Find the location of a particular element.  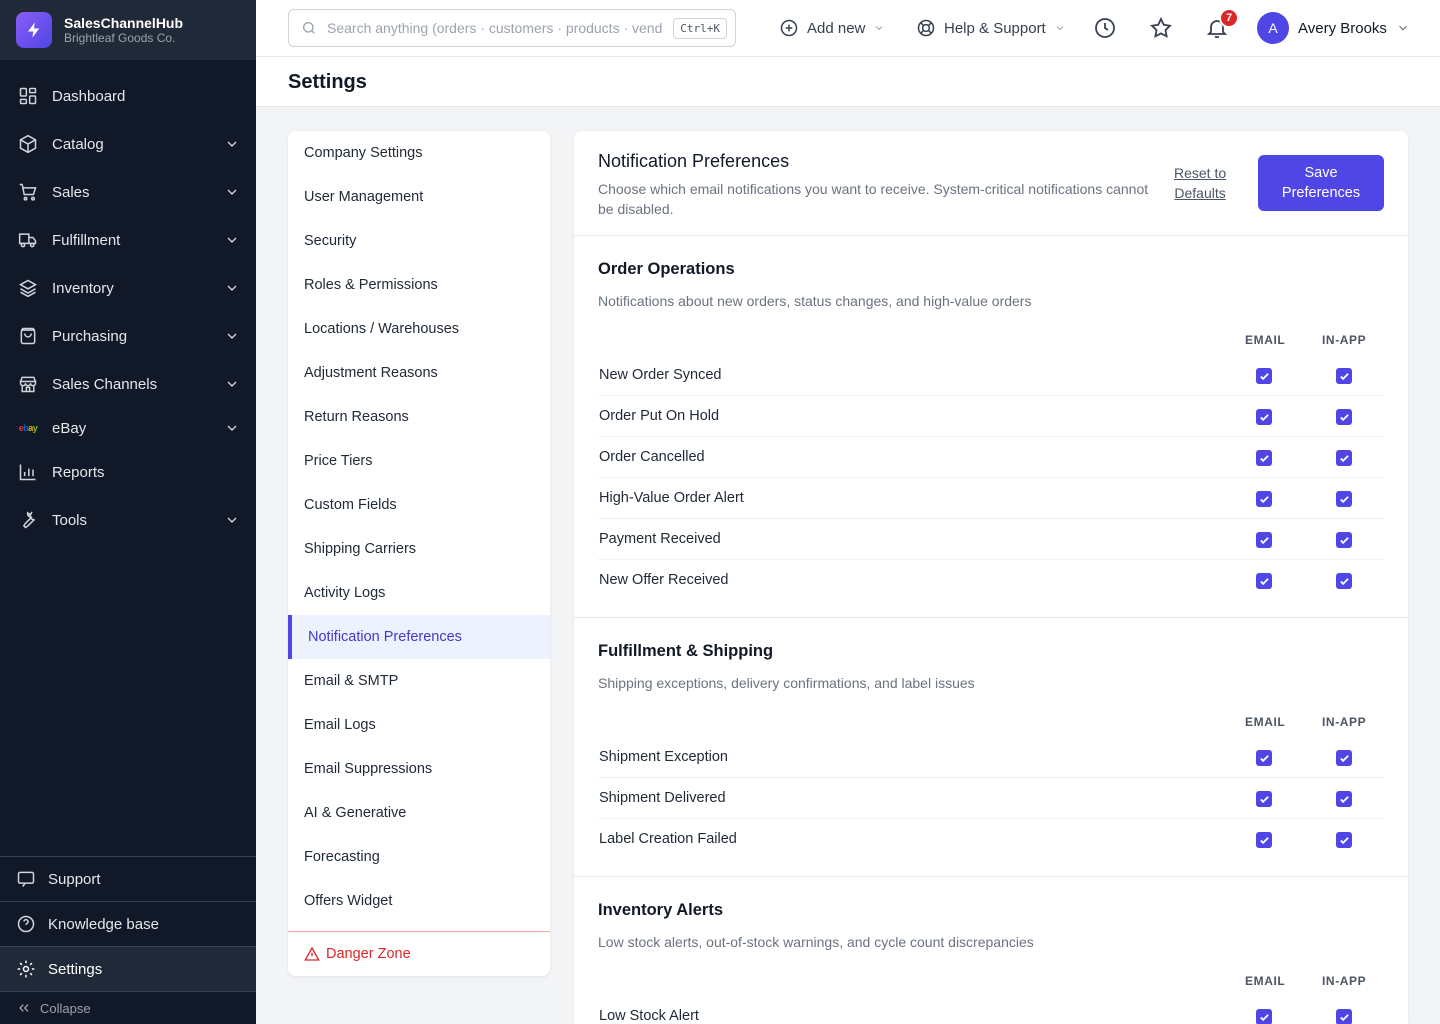

settings-label: Settings is located at coordinates (75, 969).